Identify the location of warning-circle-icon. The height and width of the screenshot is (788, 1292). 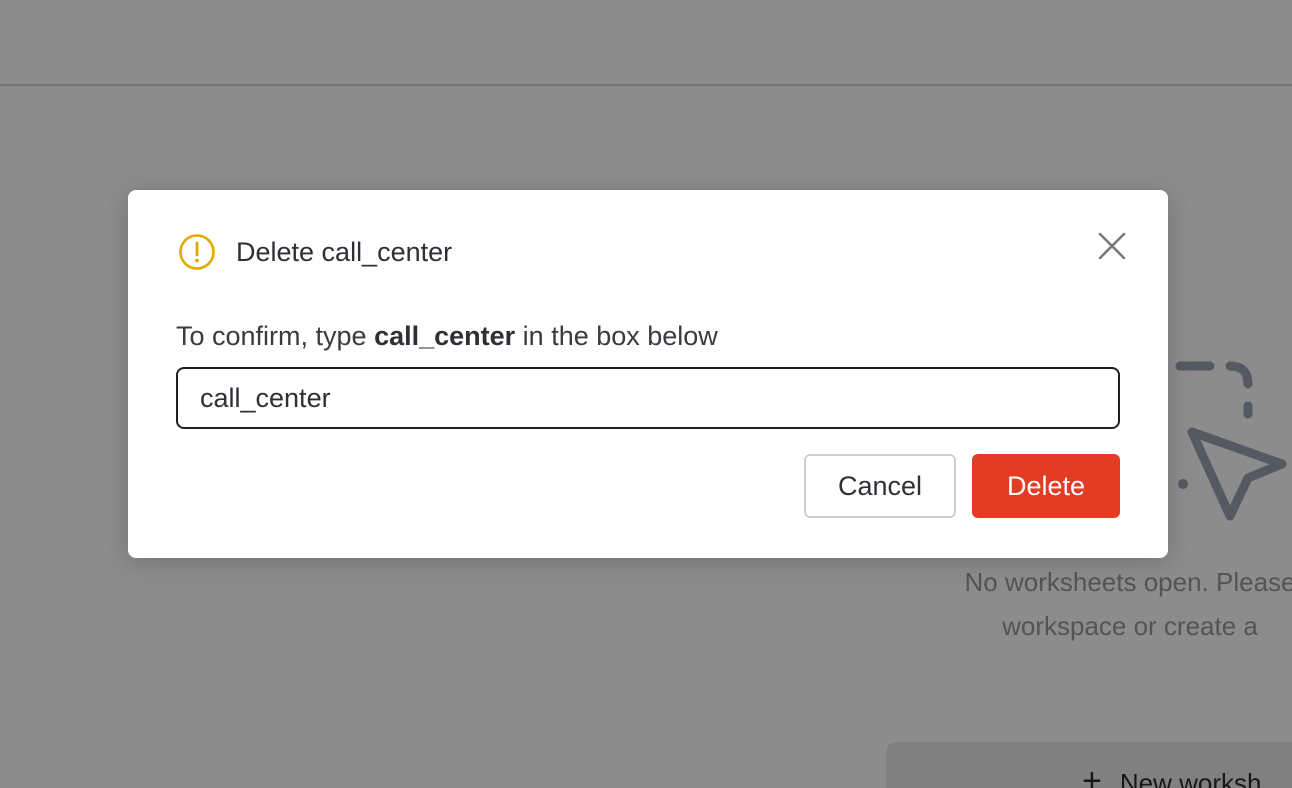
(197, 252).